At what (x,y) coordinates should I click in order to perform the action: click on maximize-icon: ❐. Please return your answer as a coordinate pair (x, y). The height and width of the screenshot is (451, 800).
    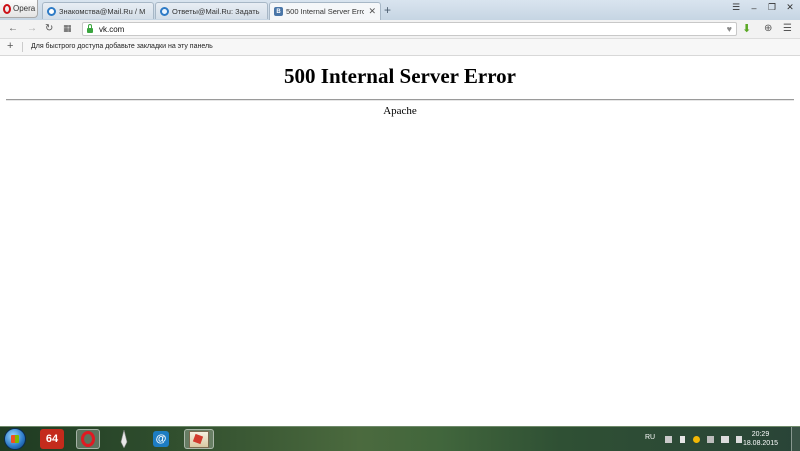
    Looking at the image, I should click on (772, 7).